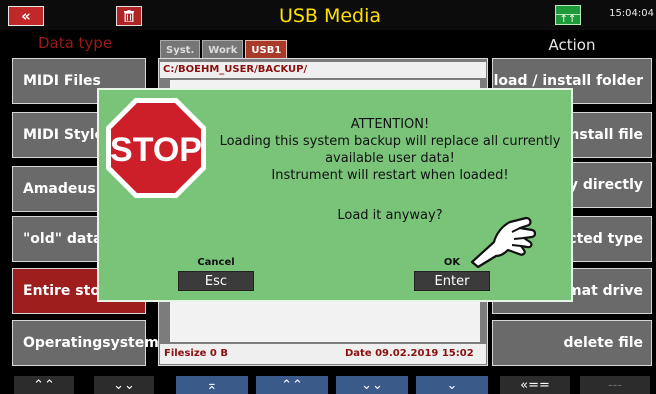 The height and width of the screenshot is (394, 656). I want to click on list-top-button: ⌅, so click(212, 385).